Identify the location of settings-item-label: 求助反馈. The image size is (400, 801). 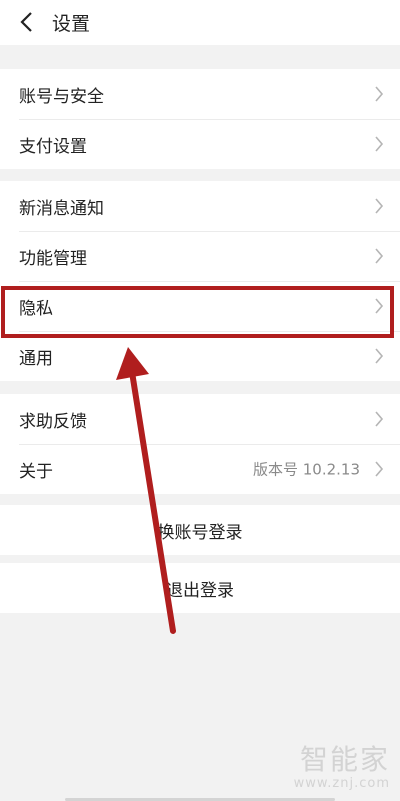
(53, 421).